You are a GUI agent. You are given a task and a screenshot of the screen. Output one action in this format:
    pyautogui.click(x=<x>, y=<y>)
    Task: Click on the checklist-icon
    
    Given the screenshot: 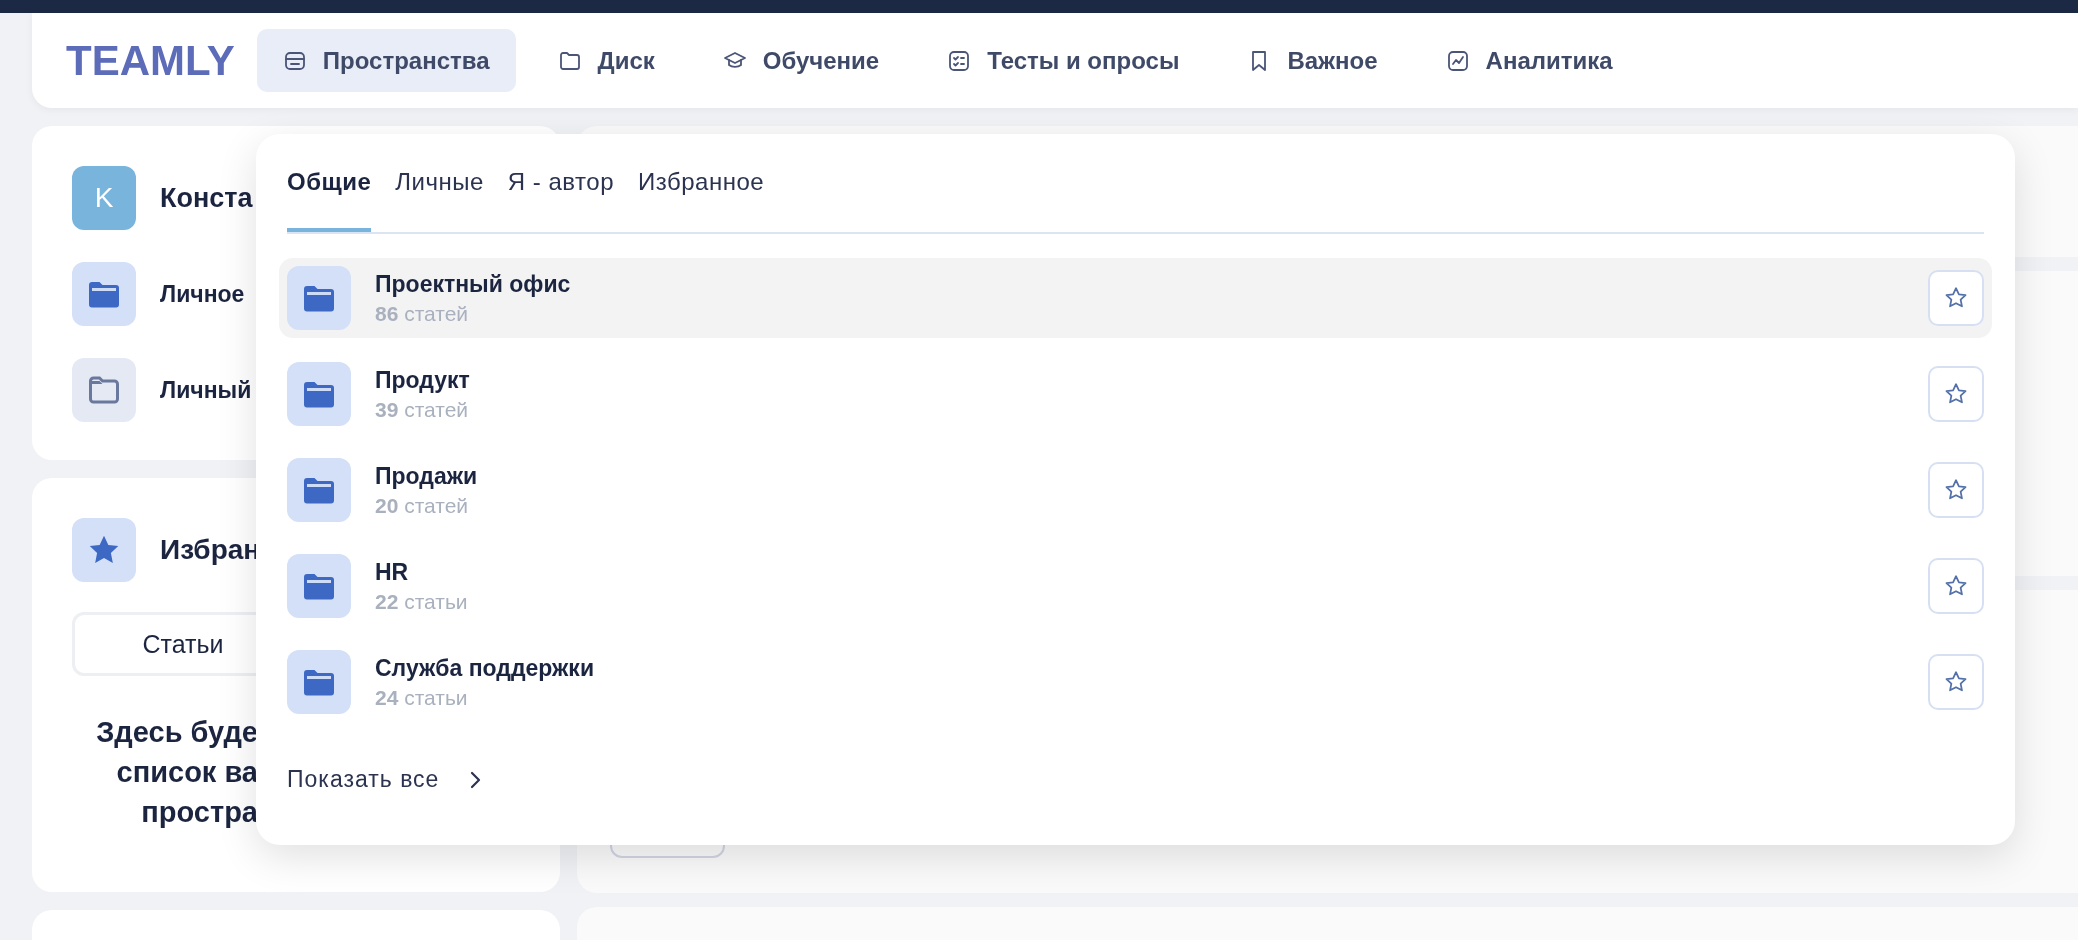 What is the action you would take?
    pyautogui.click(x=959, y=60)
    